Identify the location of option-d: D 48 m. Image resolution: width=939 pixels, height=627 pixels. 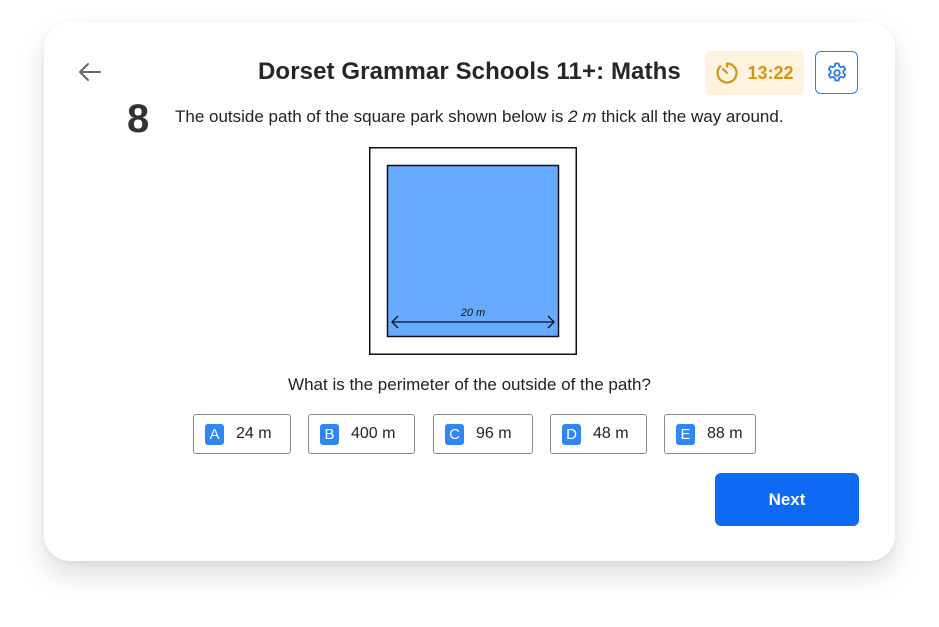
(598, 434).